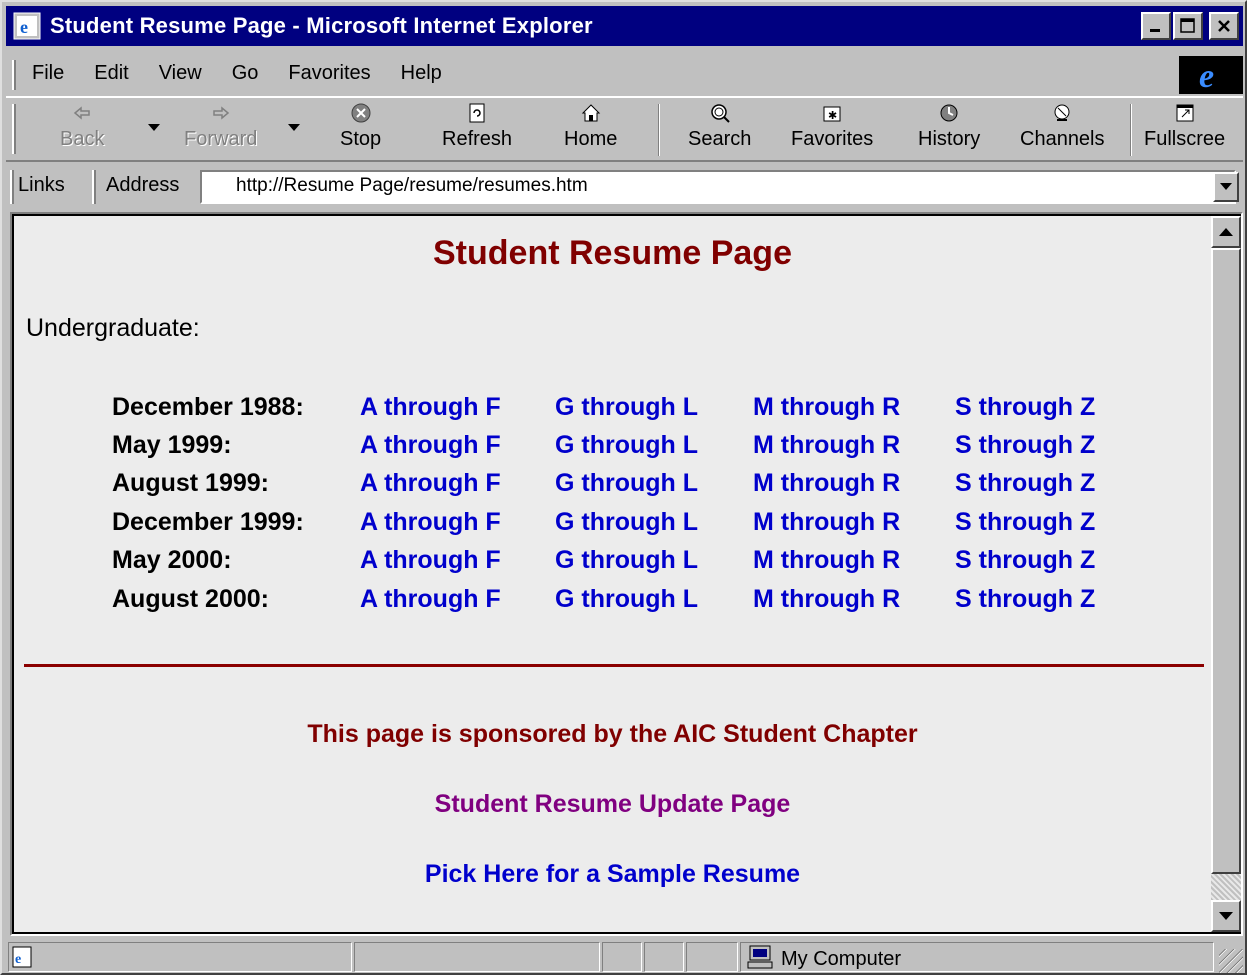 The width and height of the screenshot is (1247, 975). What do you see at coordinates (1062, 112) in the screenshot?
I see `channels-icon` at bounding box center [1062, 112].